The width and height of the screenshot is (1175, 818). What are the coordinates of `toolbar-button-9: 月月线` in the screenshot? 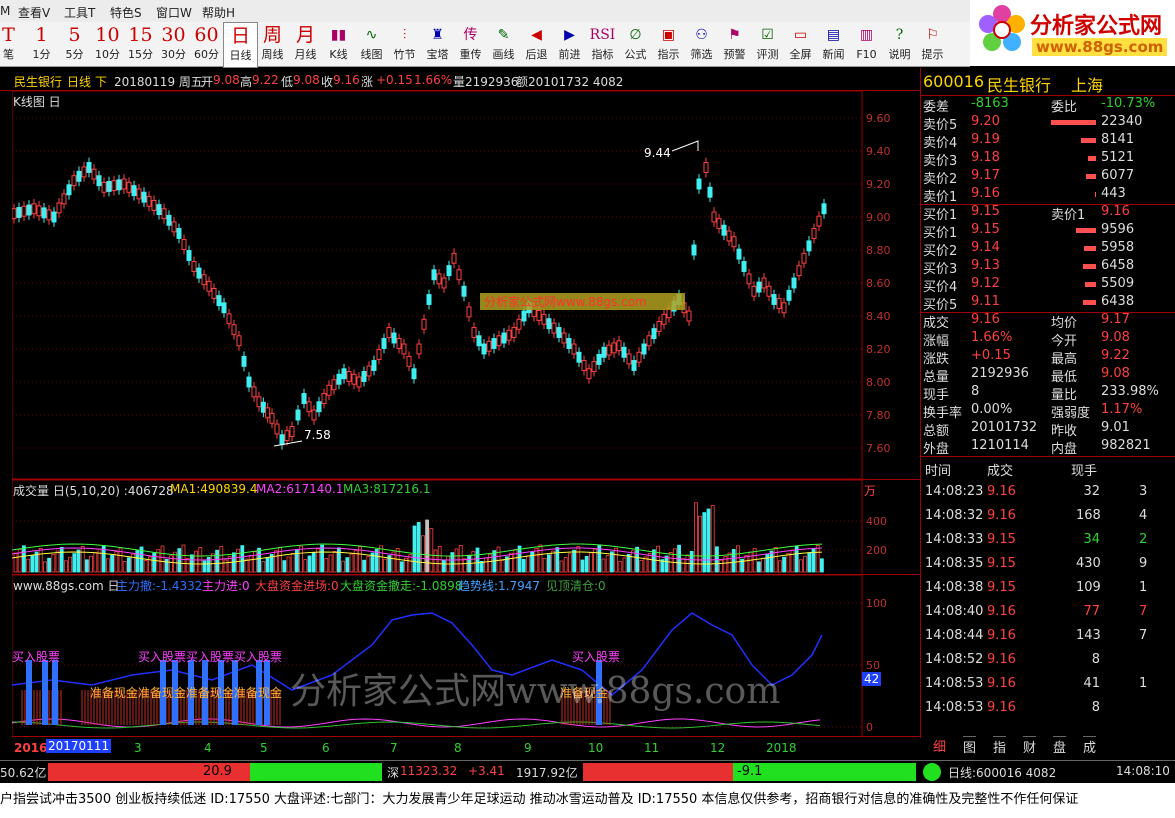 It's located at (305, 44).